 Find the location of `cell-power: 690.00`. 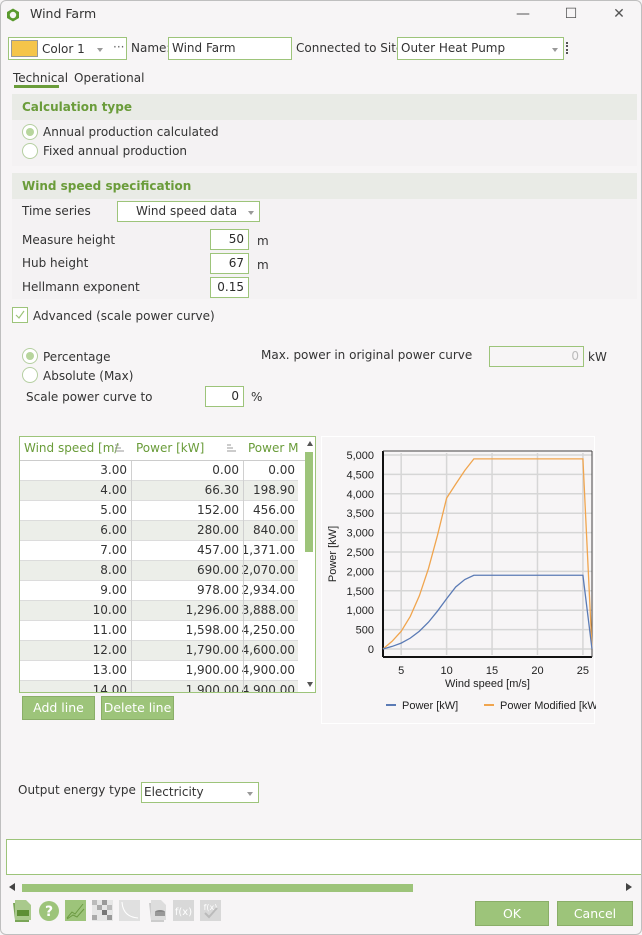

cell-power: 690.00 is located at coordinates (218, 570).